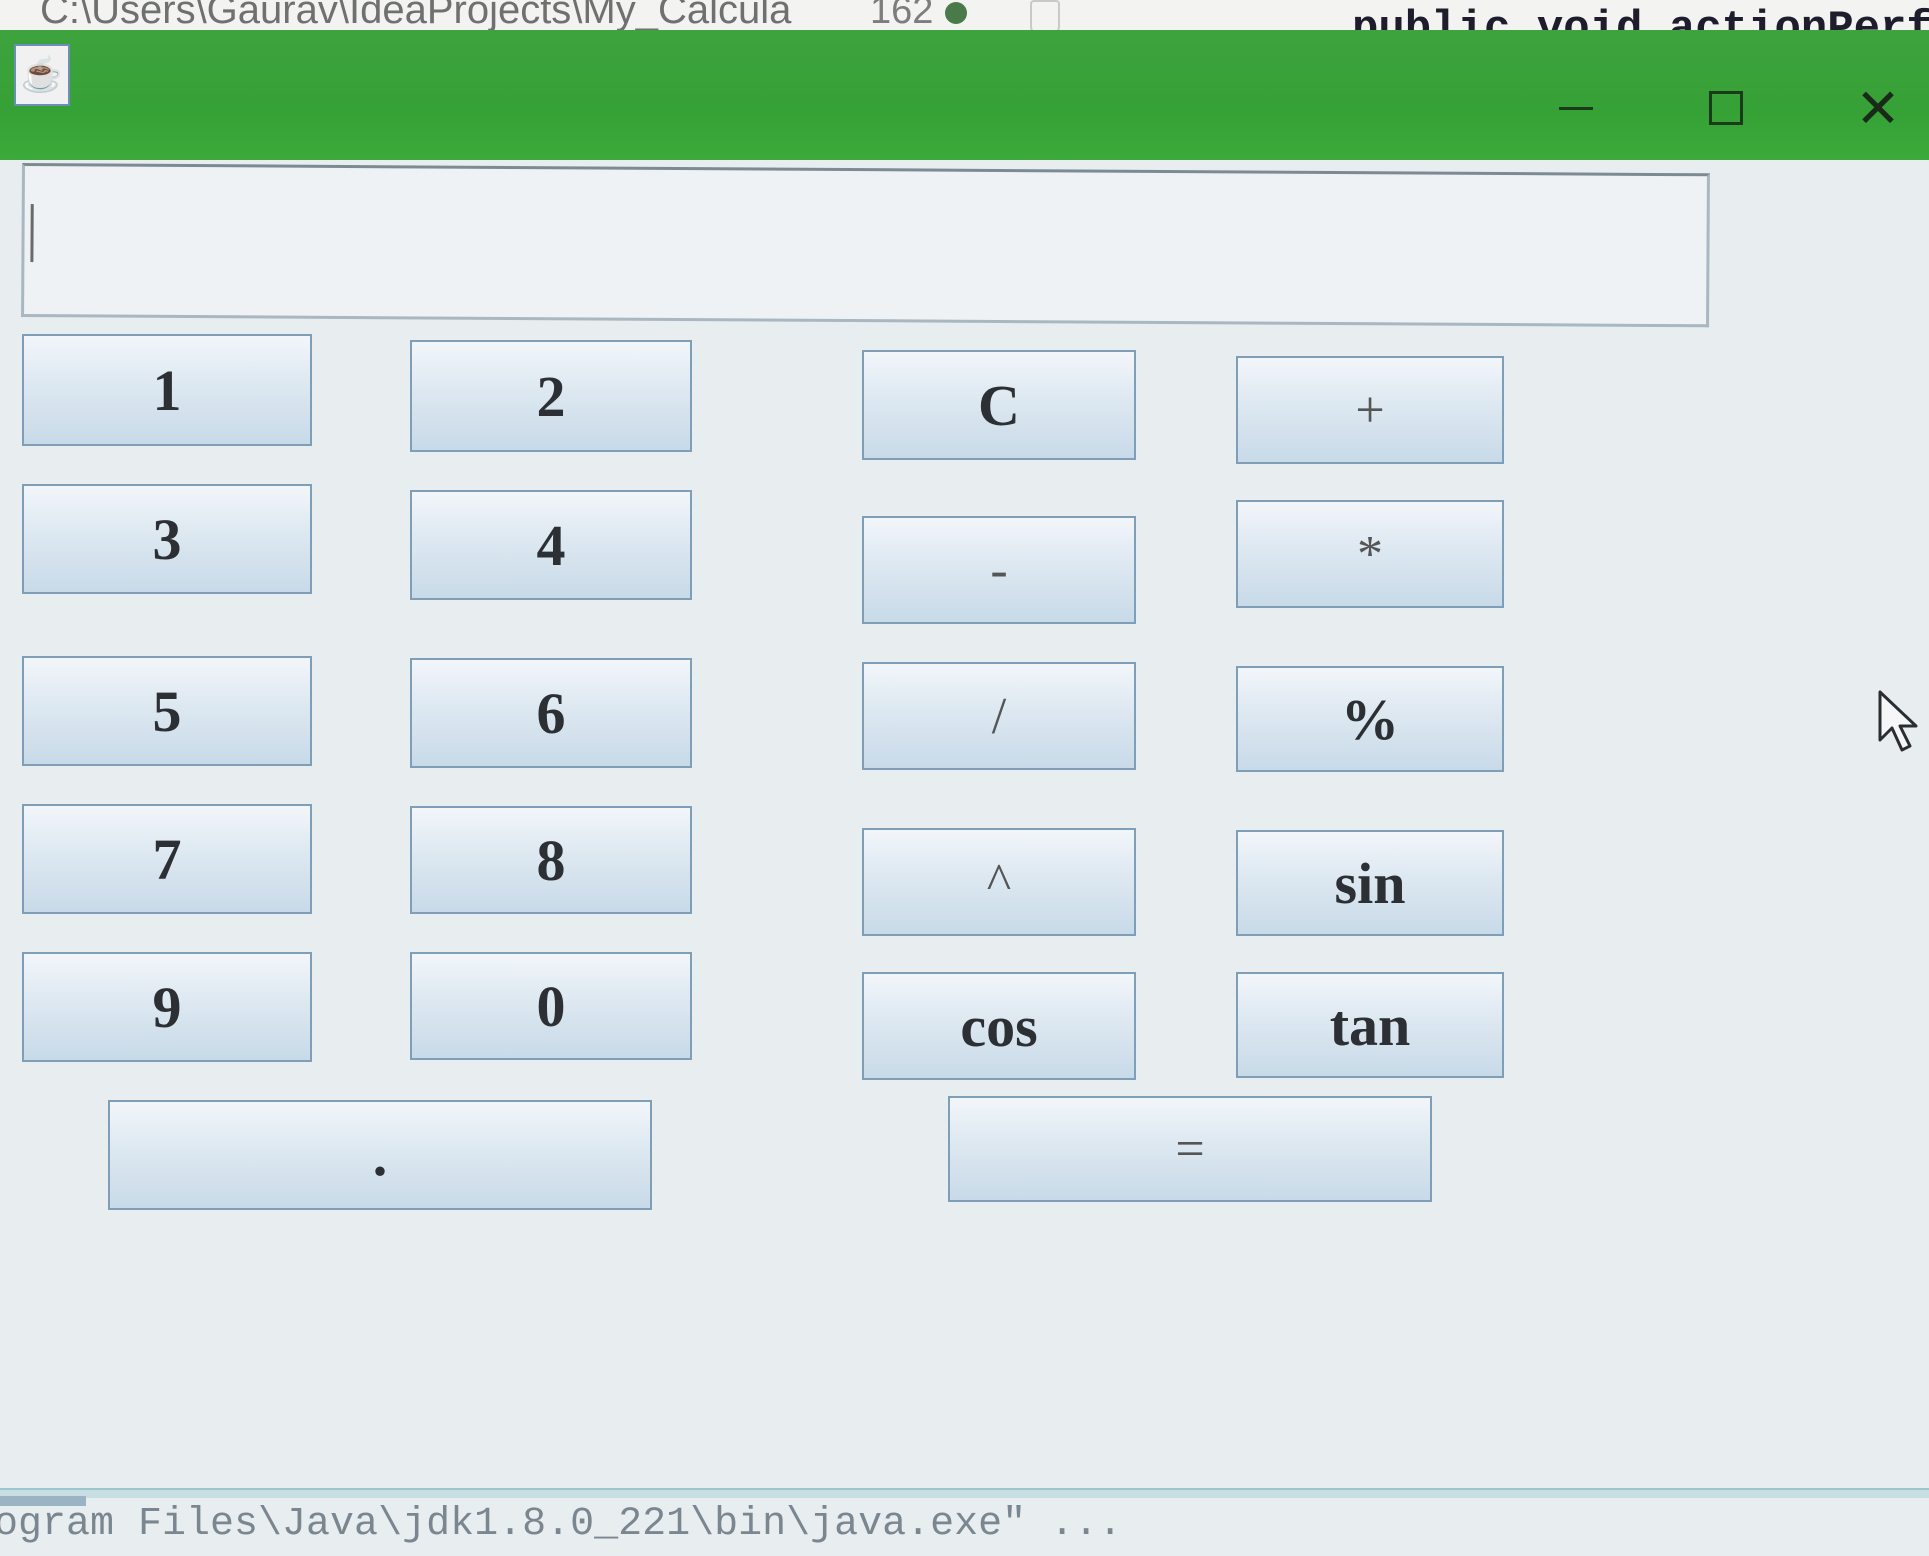 The width and height of the screenshot is (1929, 1556). Describe the element at coordinates (551, 545) in the screenshot. I see `digit-4-button: 4` at that location.